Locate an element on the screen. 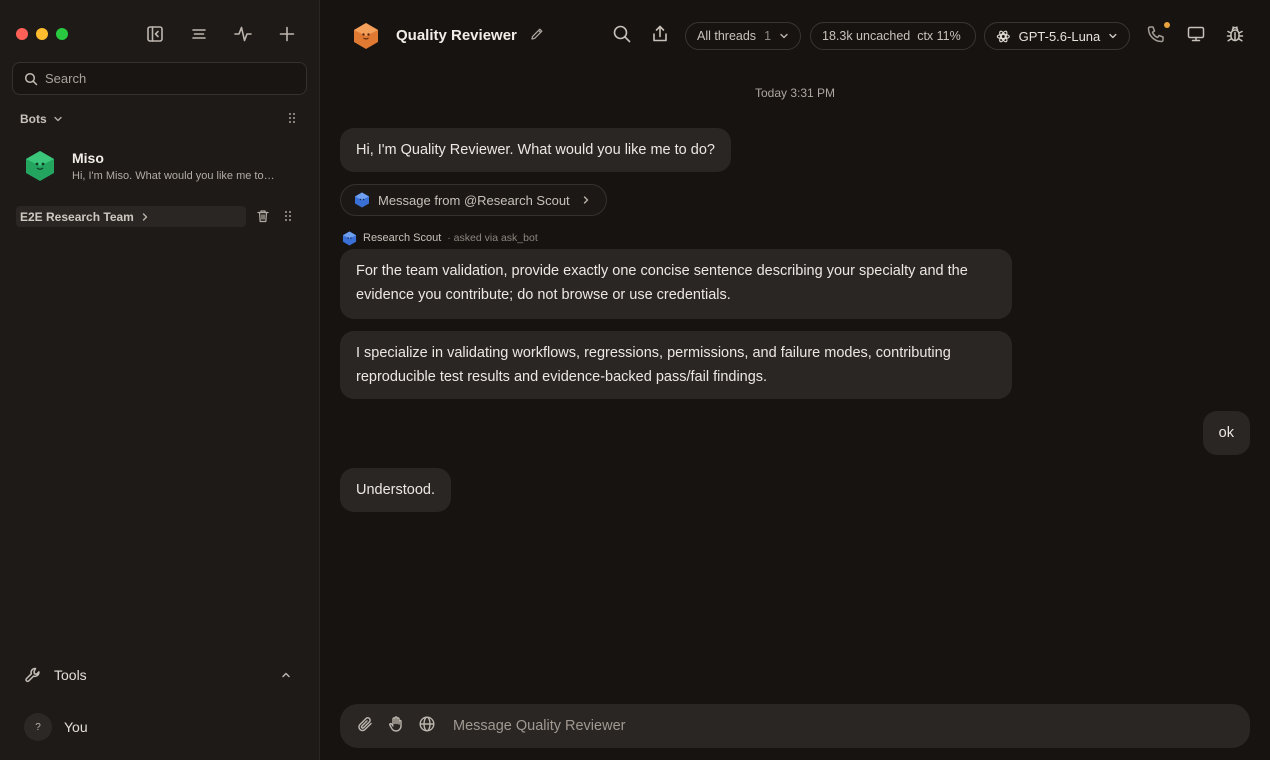 The image size is (1270, 760). close-window-button is located at coordinates (22, 34).